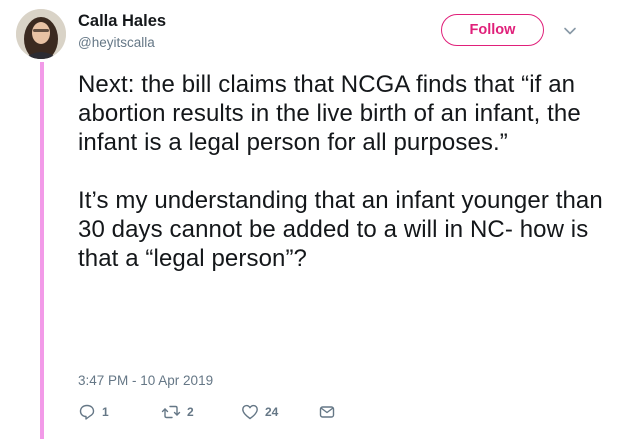 The height and width of the screenshot is (439, 618). Describe the element at coordinates (272, 412) in the screenshot. I see `like-count: 24` at that location.